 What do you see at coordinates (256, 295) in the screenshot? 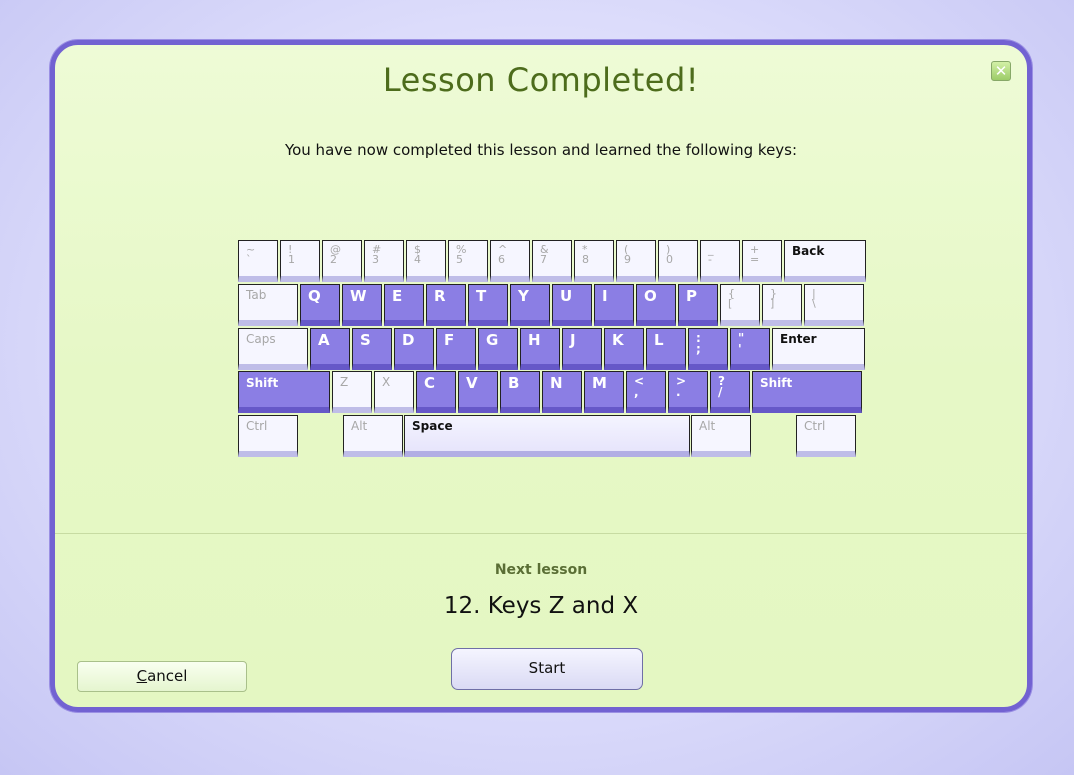
I see `key-label: Tab` at bounding box center [256, 295].